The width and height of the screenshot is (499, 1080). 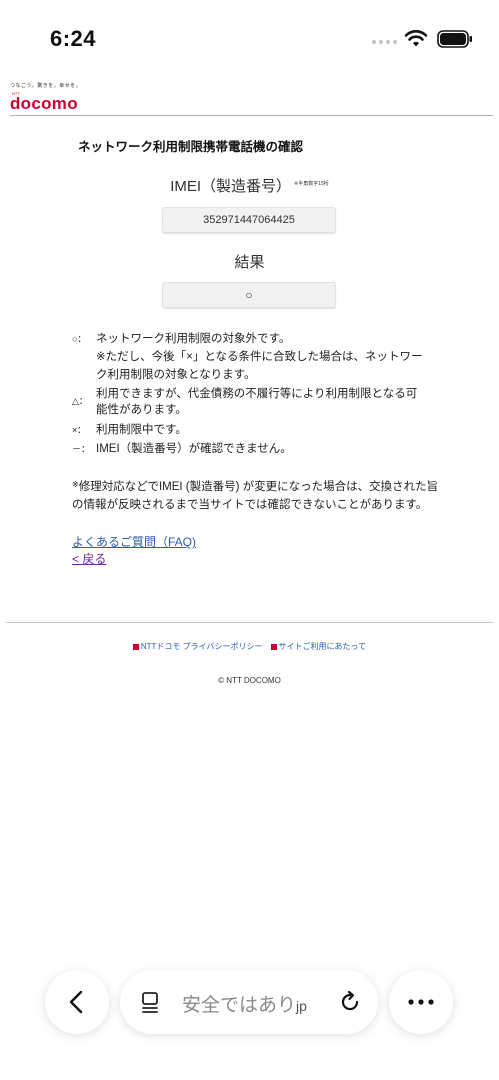 I want to click on privacy-policy-link: NTTドコモ プライバシーポリシー, so click(x=202, y=646).